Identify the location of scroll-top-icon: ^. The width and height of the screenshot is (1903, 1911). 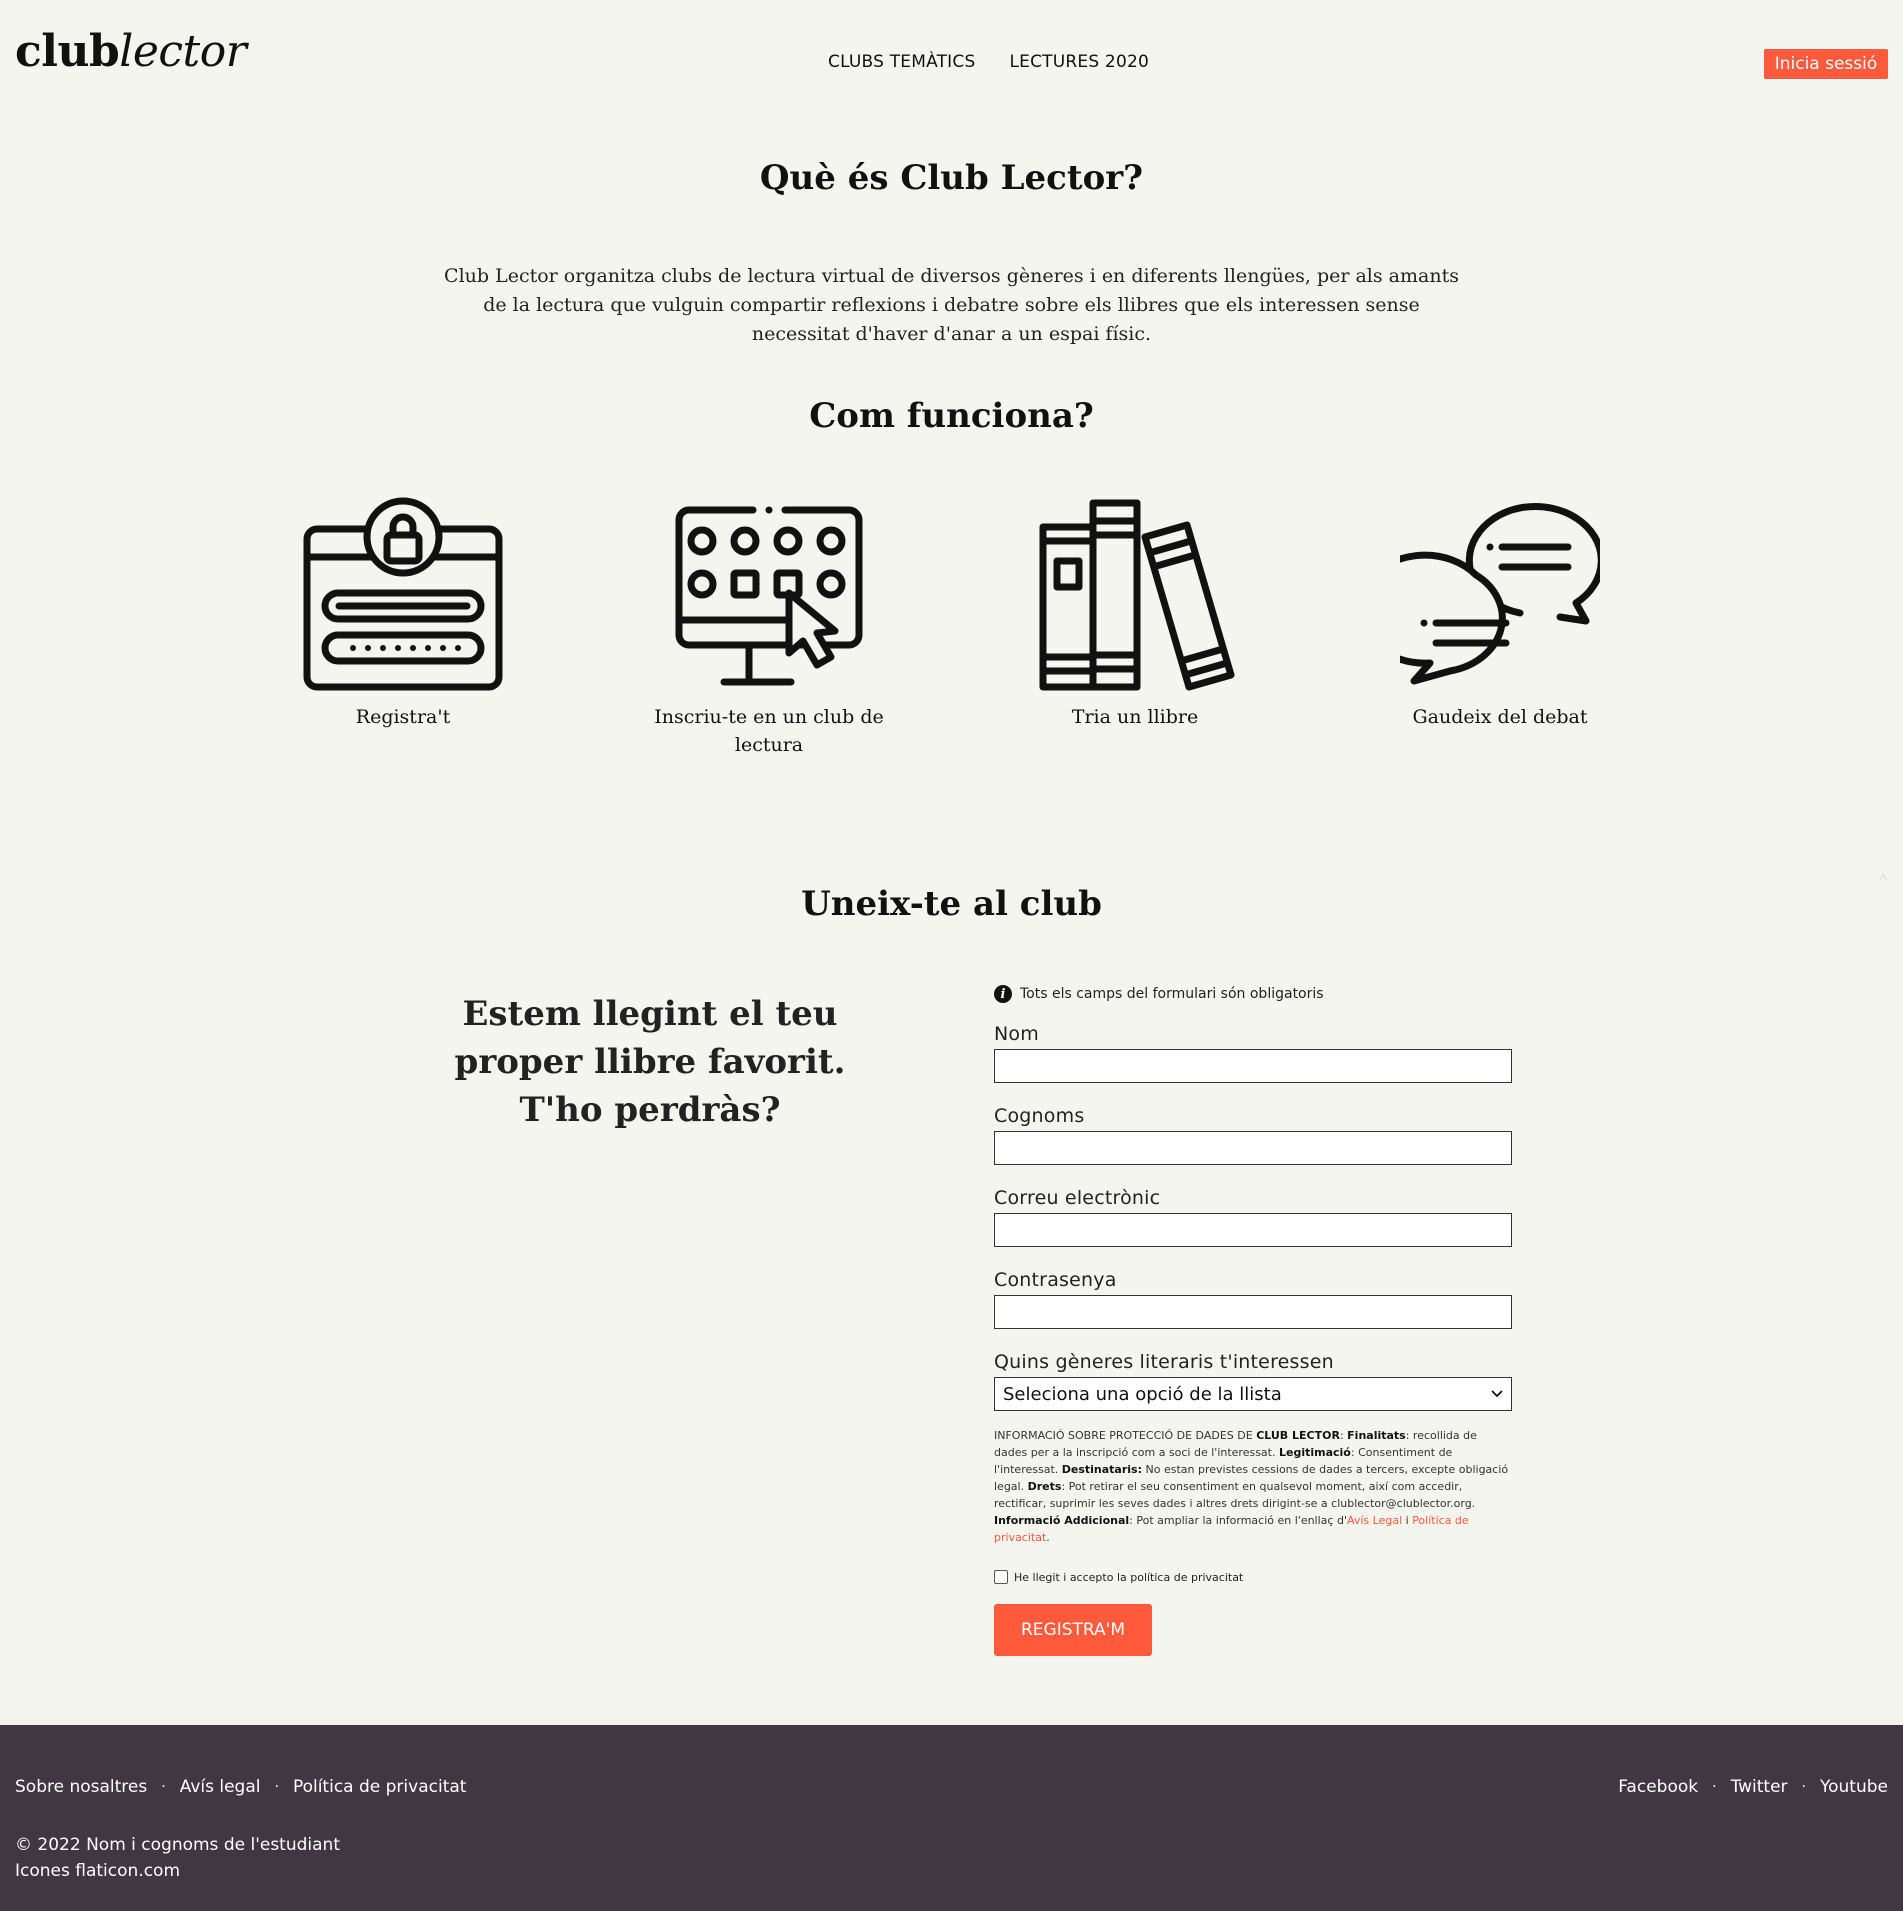
(1883, 881).